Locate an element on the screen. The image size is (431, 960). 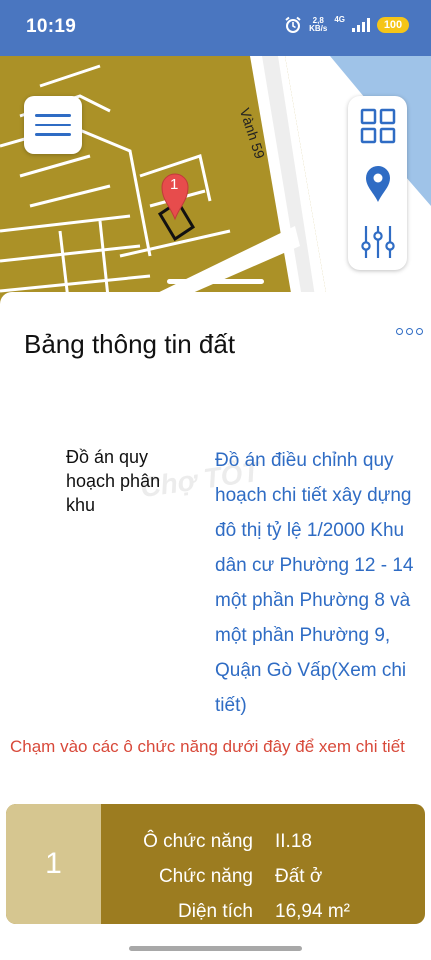
filter-button is located at coordinates (377, 242).